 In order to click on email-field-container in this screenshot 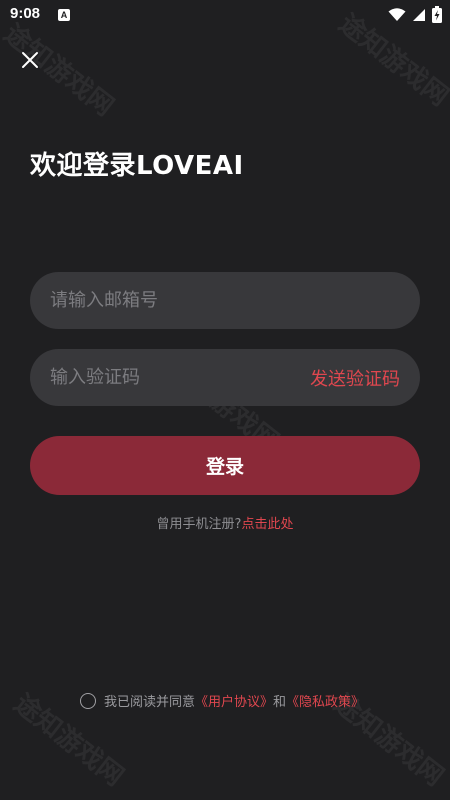, I will do `click(225, 300)`.